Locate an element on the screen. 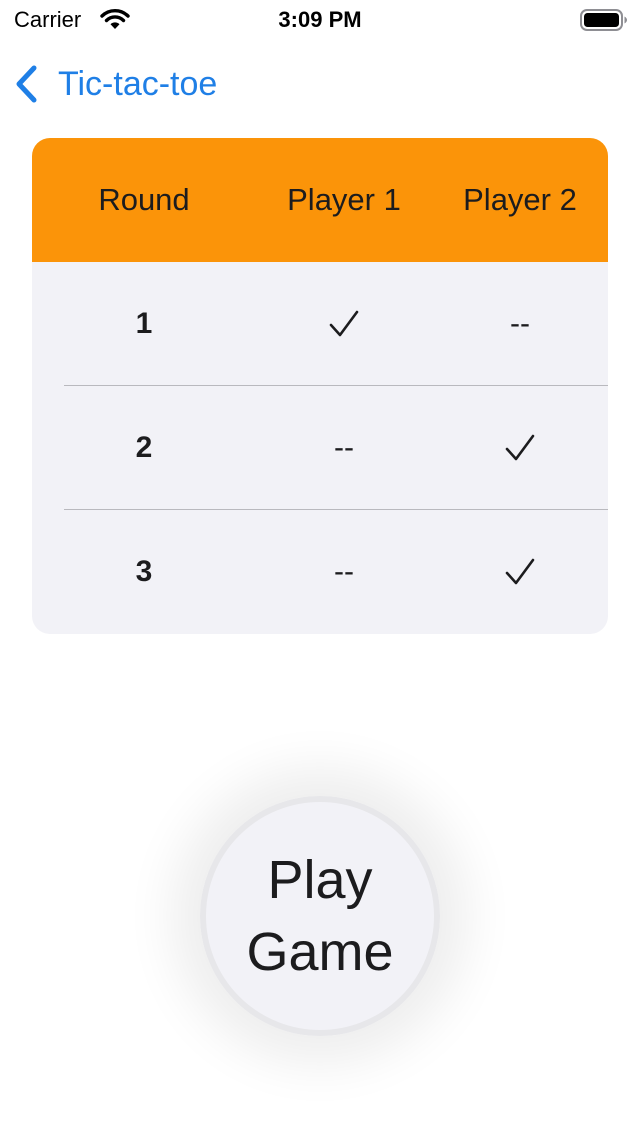 This screenshot has width=640, height=1136. player-2-result: -- is located at coordinates (520, 323).